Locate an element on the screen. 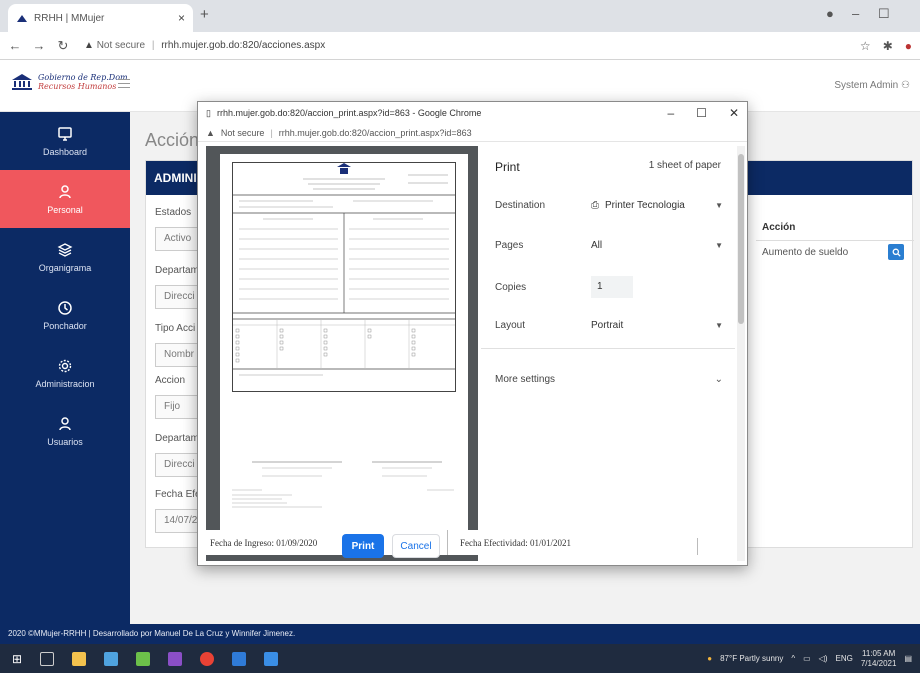 Image resolution: width=920 pixels, height=673 pixels. page-icon: ▯ is located at coordinates (208, 112).